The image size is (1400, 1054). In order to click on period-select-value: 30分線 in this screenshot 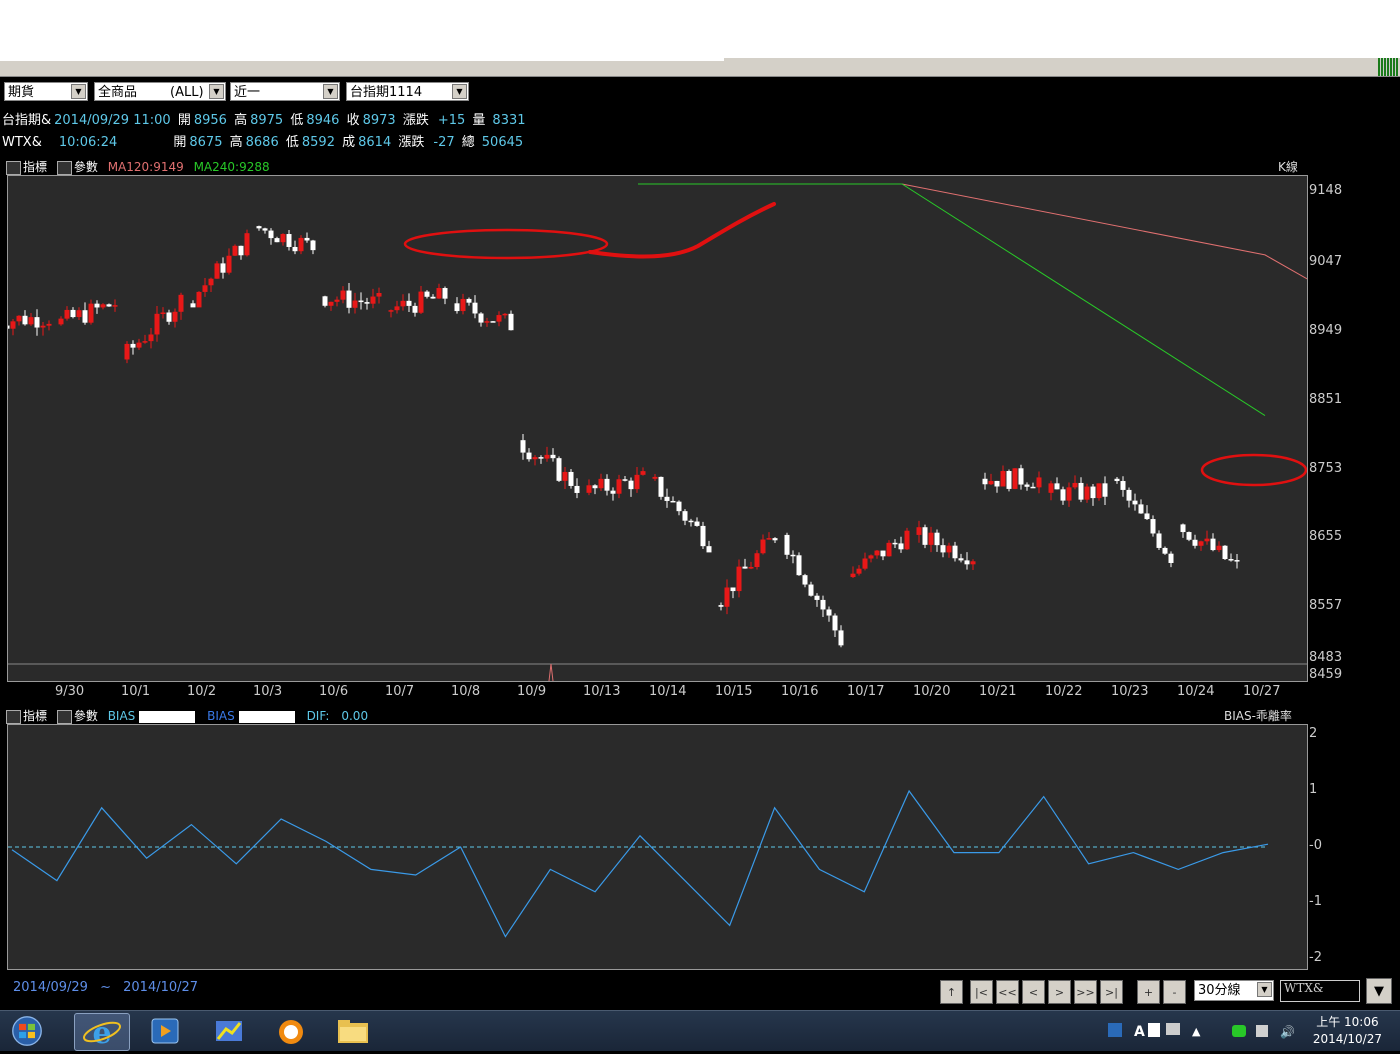, I will do `click(1219, 990)`.